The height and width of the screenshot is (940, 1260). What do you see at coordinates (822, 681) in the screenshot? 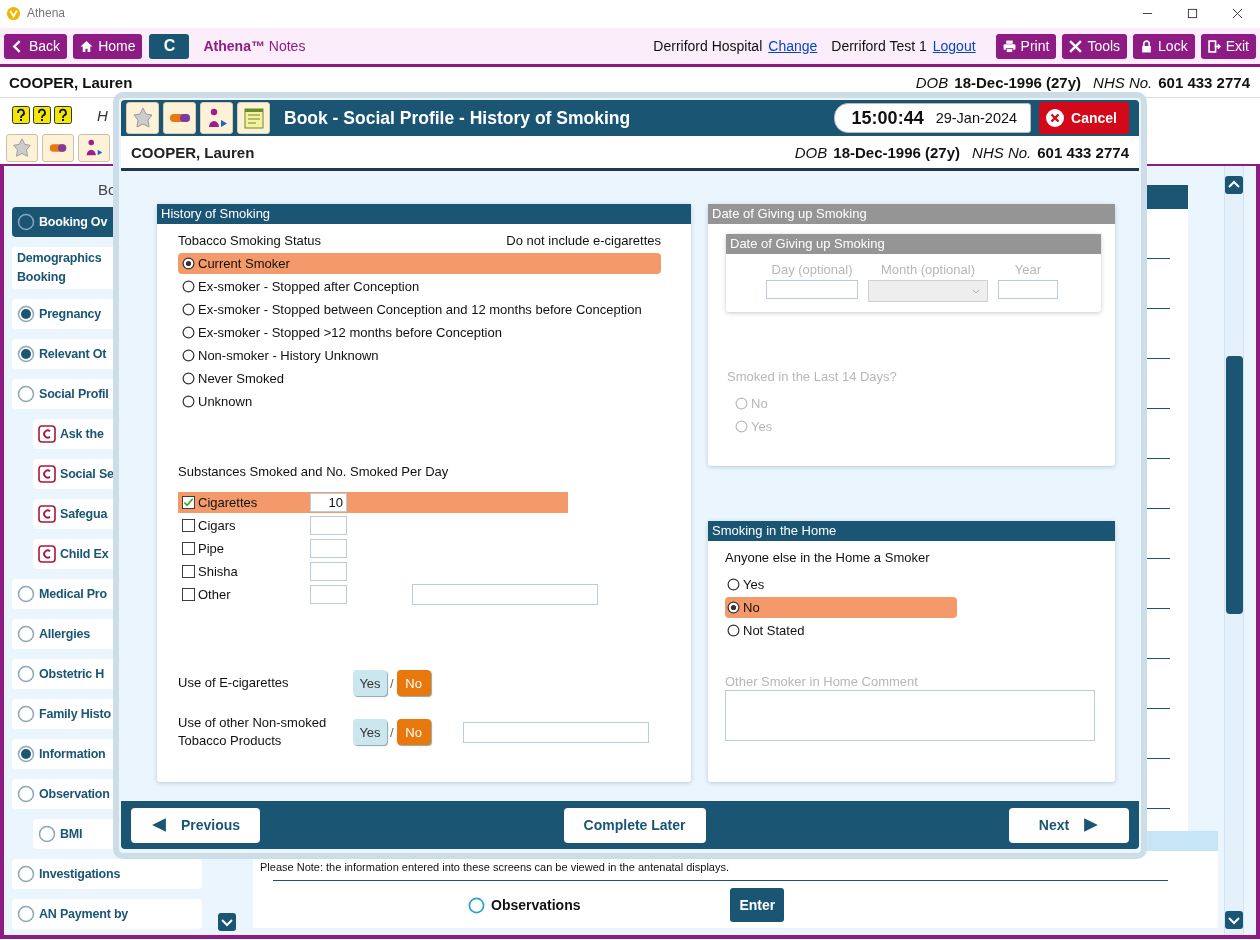
I see `field-label: Other Smoker in Home Comment` at bounding box center [822, 681].